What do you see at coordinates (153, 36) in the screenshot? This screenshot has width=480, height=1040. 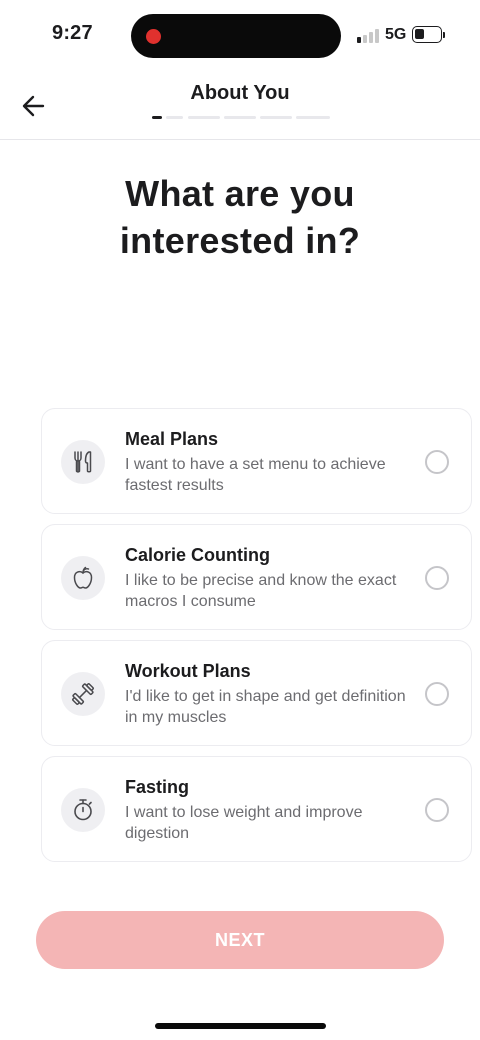 I see `recording-indicator-icon` at bounding box center [153, 36].